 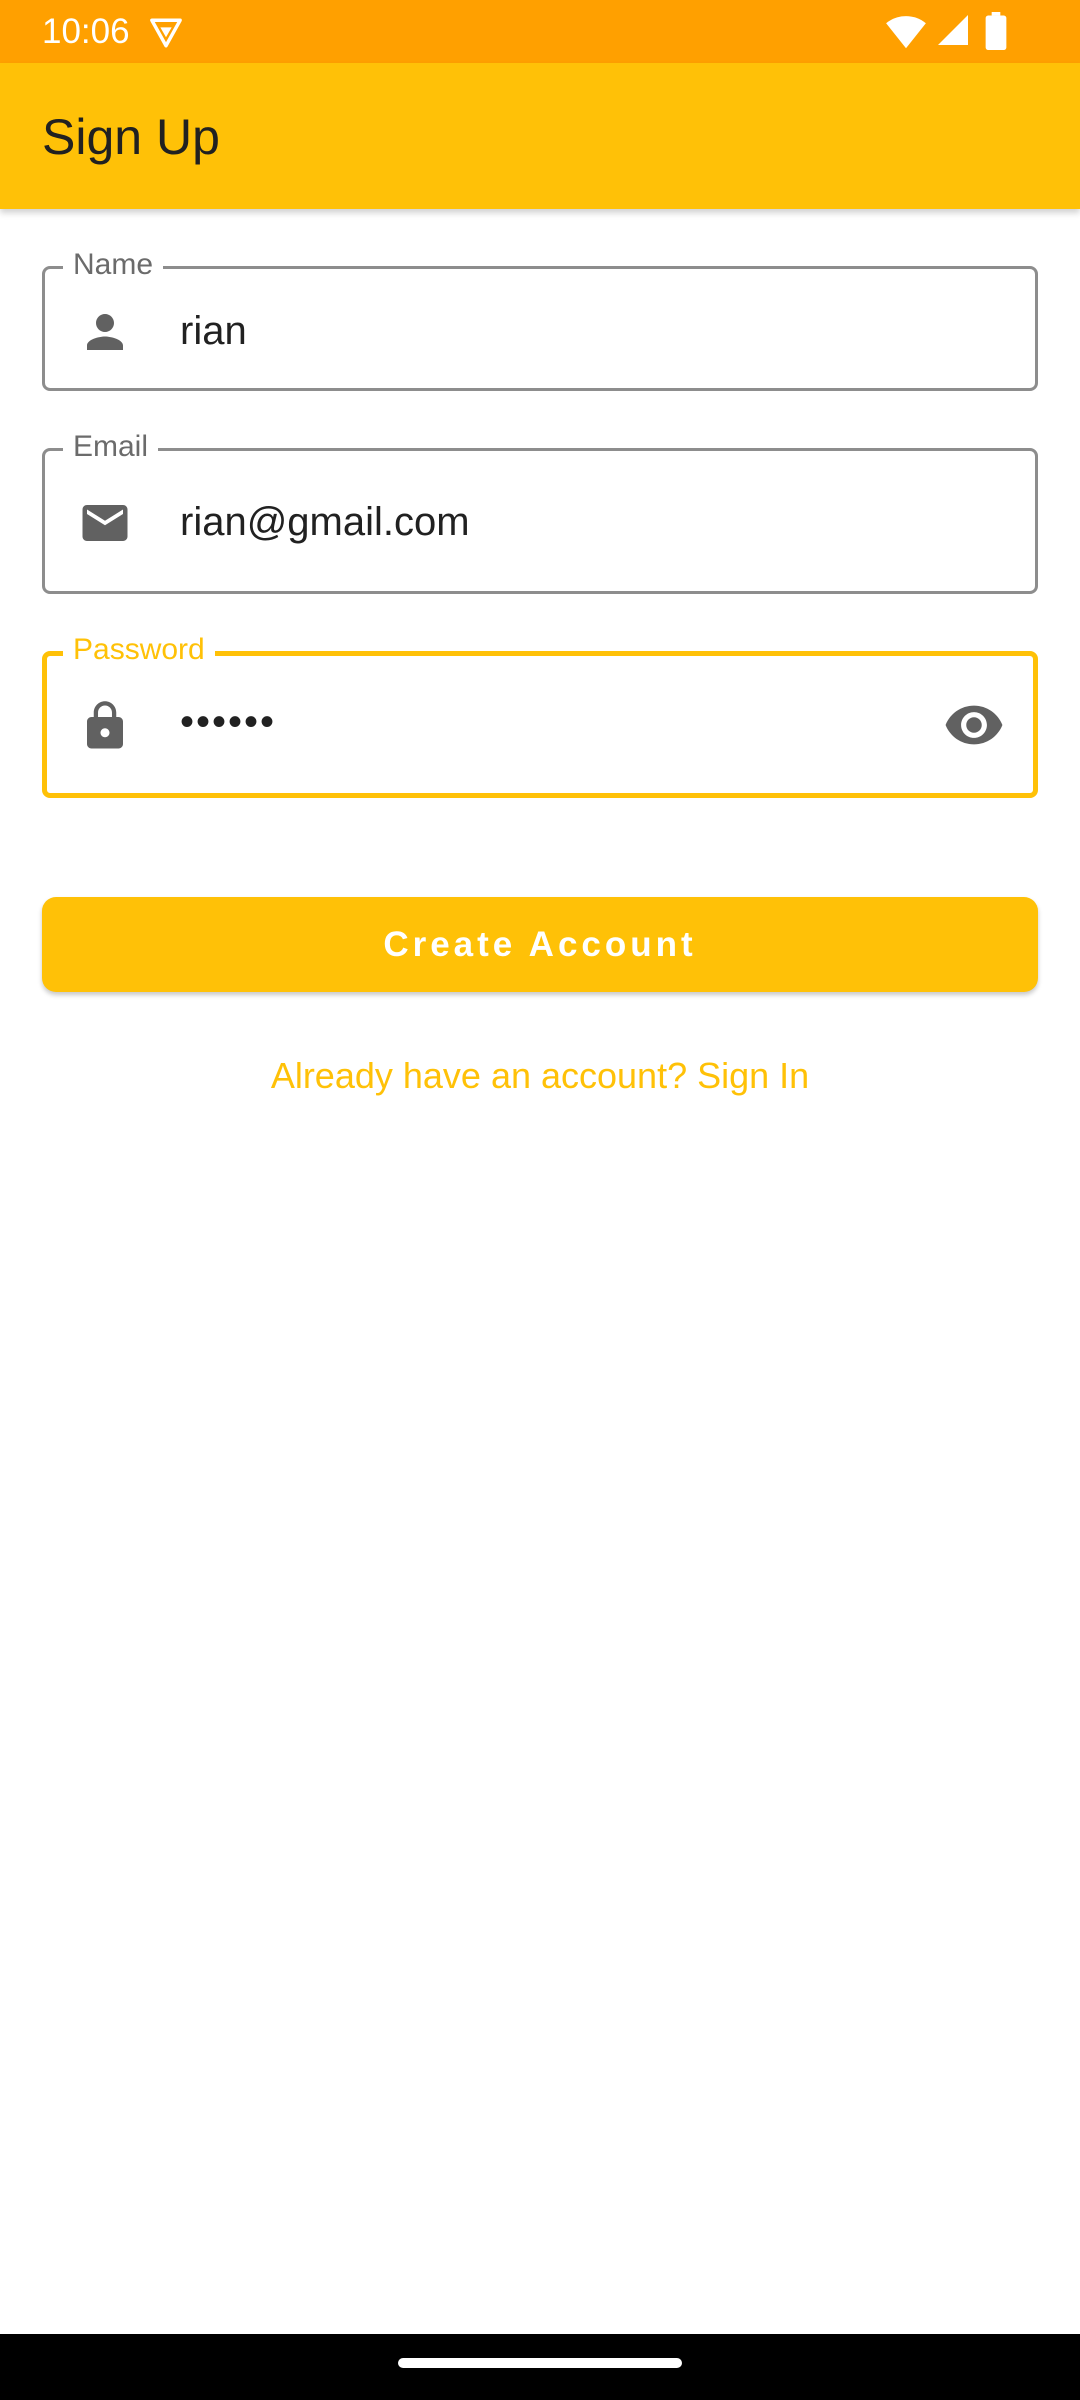 What do you see at coordinates (105, 332) in the screenshot?
I see `person-icon` at bounding box center [105, 332].